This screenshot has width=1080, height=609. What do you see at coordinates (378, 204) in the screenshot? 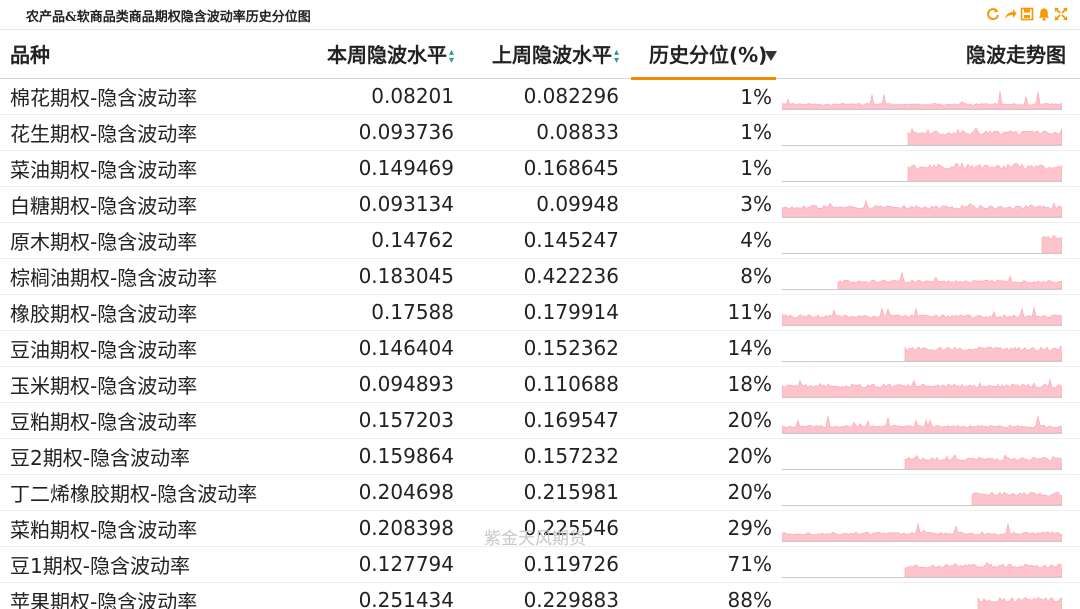
I see `this-week-value: 0.093134` at bounding box center [378, 204].